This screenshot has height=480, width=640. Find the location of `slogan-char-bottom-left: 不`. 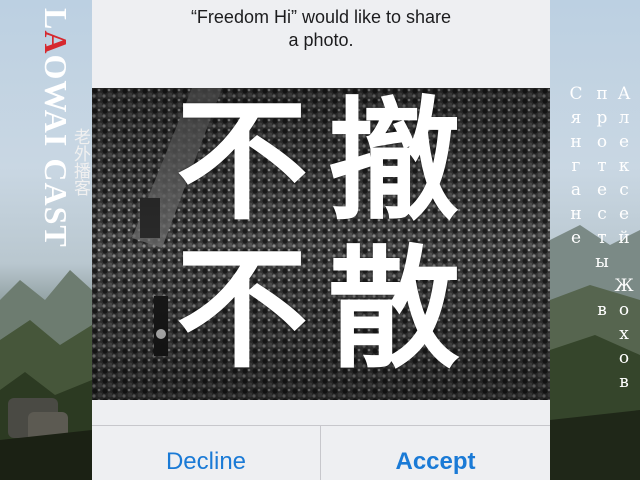

slogan-char-bottom-left: 不 is located at coordinates (242, 310).